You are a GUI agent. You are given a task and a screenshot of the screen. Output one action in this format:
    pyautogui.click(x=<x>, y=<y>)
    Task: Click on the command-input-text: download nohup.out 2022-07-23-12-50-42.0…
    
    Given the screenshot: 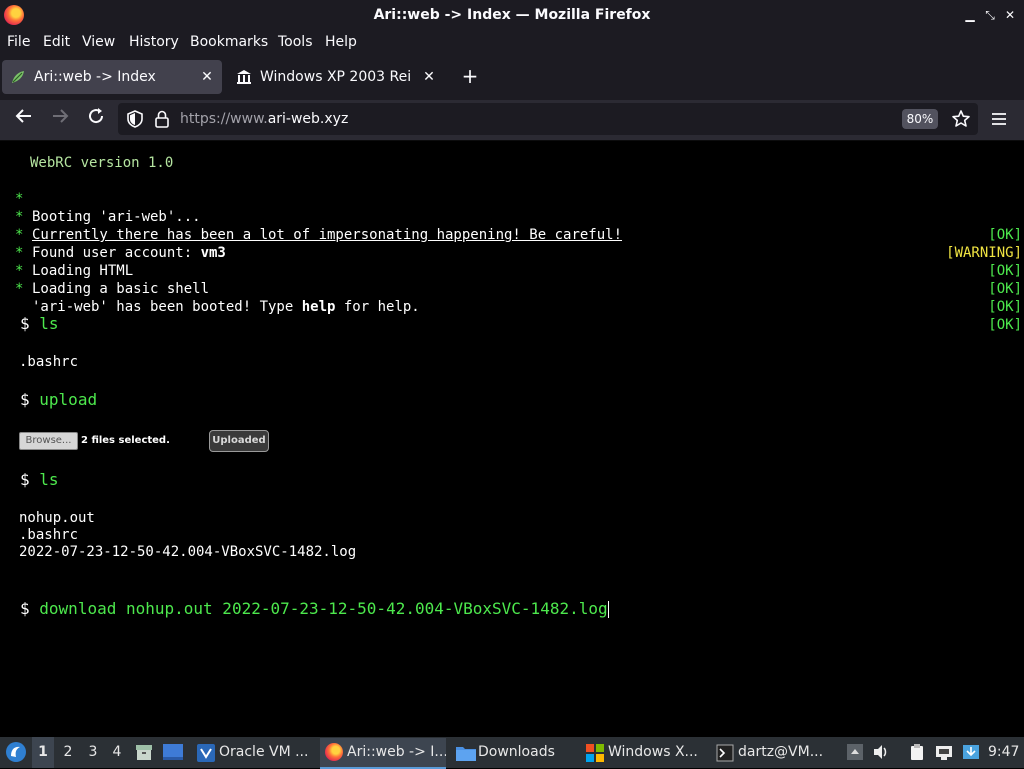 What is the action you would take?
    pyautogui.click(x=323, y=608)
    